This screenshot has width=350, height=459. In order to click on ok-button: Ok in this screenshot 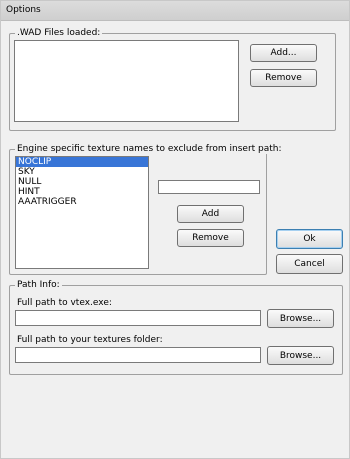, I will do `click(309, 239)`.